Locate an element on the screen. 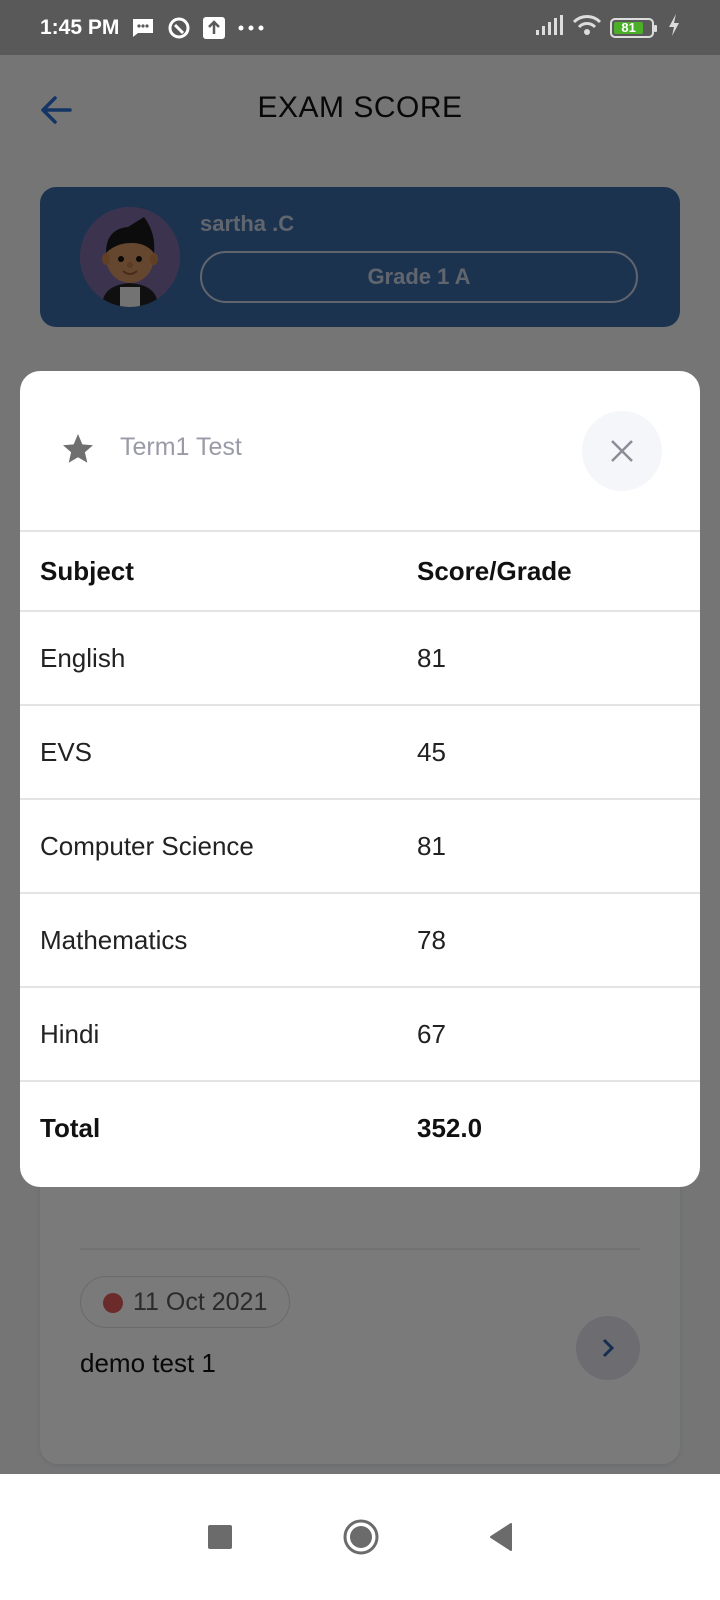 This screenshot has width=720, height=1600. home-button is located at coordinates (361, 1537).